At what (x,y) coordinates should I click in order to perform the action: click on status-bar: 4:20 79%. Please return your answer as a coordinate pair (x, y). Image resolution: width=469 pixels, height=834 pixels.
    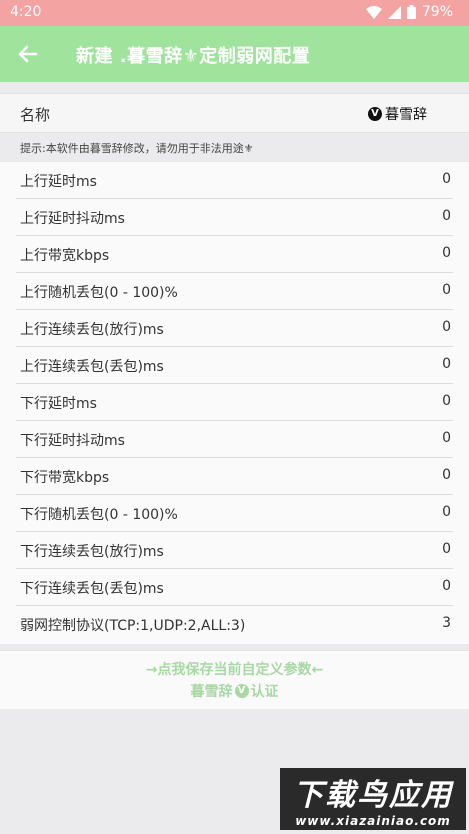
    Looking at the image, I should click on (234, 13).